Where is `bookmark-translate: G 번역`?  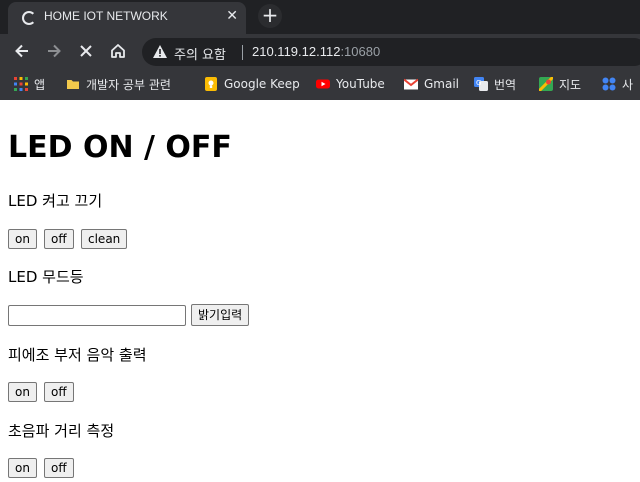
bookmark-translate: G 번역 is located at coordinates (495, 84).